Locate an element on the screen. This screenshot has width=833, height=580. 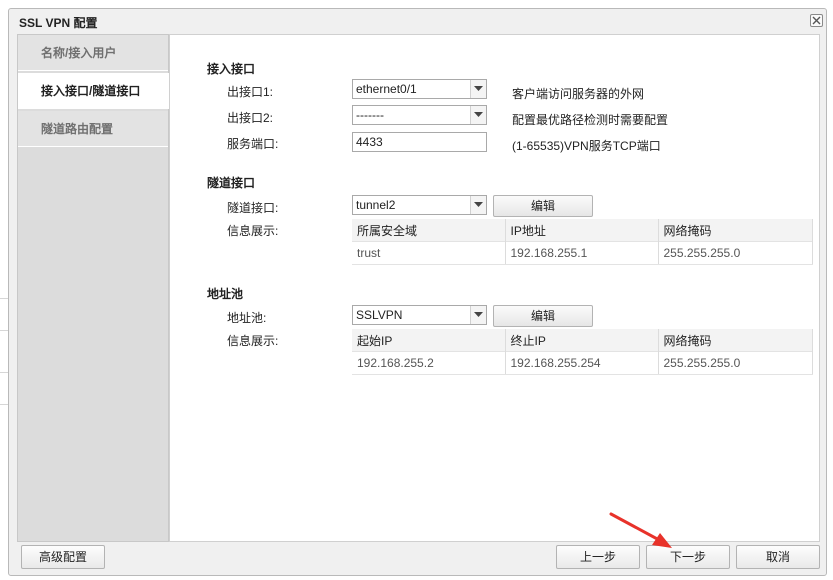
tunnel-edit-button: 编辑 is located at coordinates (543, 206).